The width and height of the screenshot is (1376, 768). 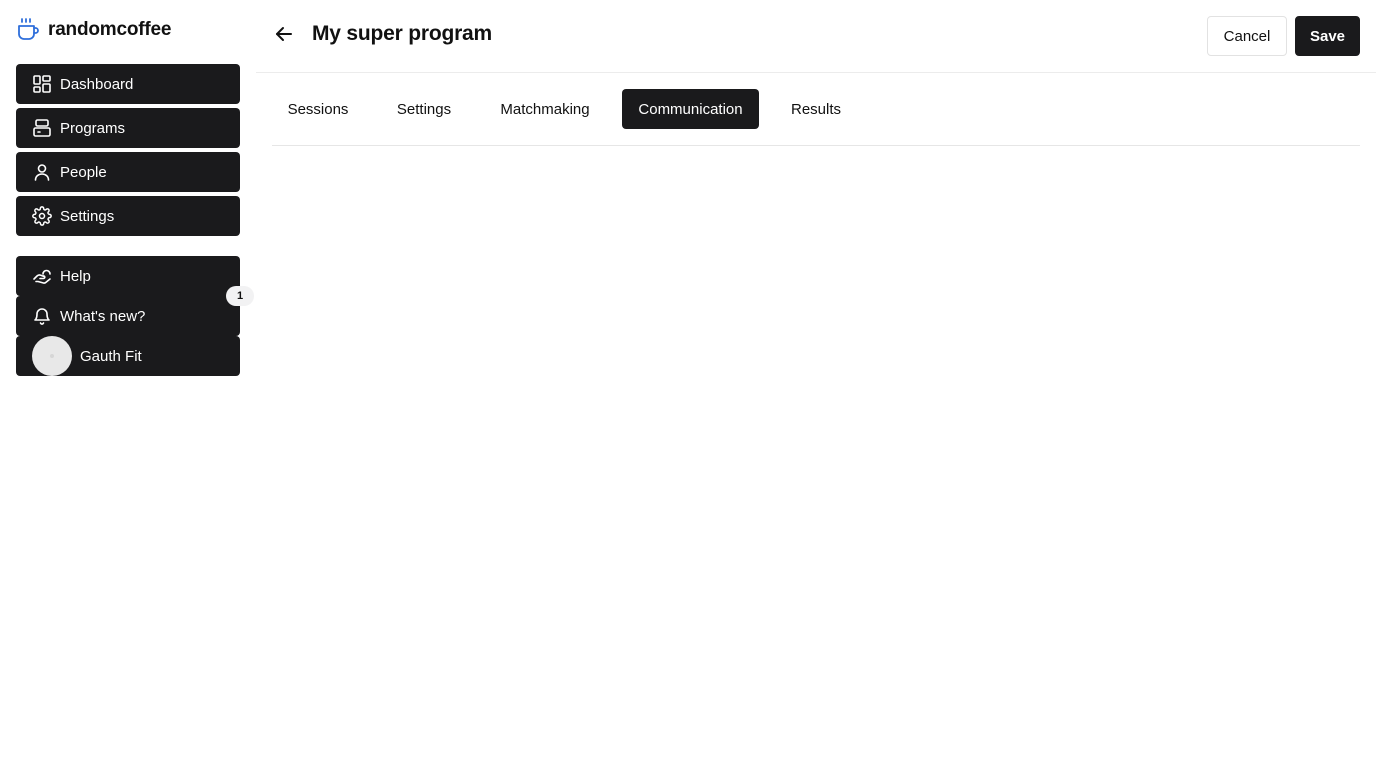 I want to click on sidebar-item-dashboard: Dashboard, so click(x=128, y=84).